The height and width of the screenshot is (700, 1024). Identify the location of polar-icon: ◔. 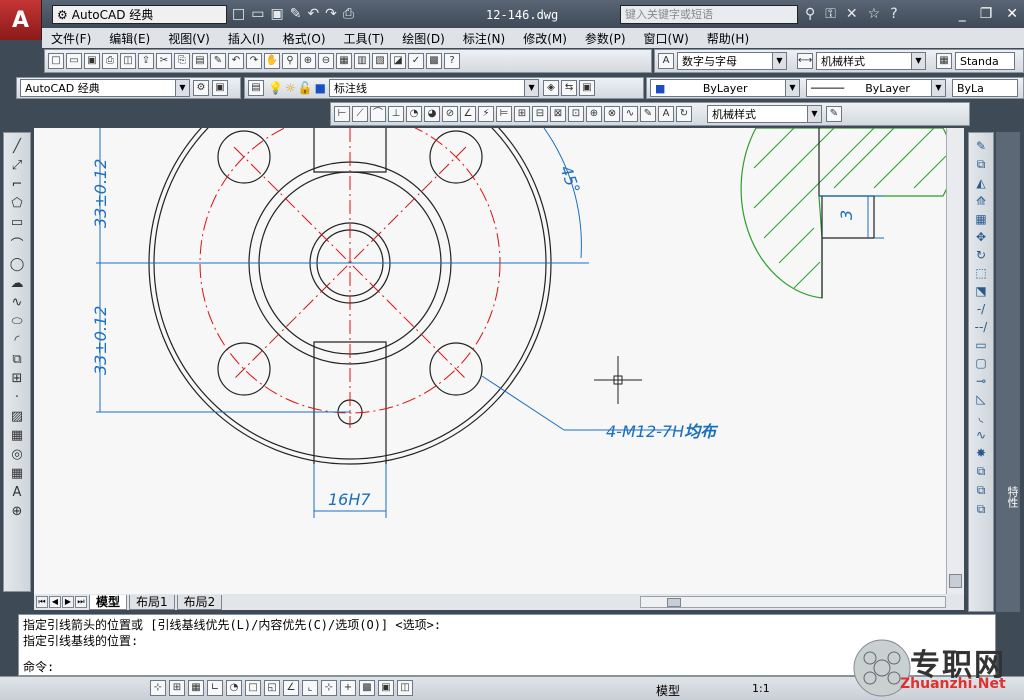
(234, 688).